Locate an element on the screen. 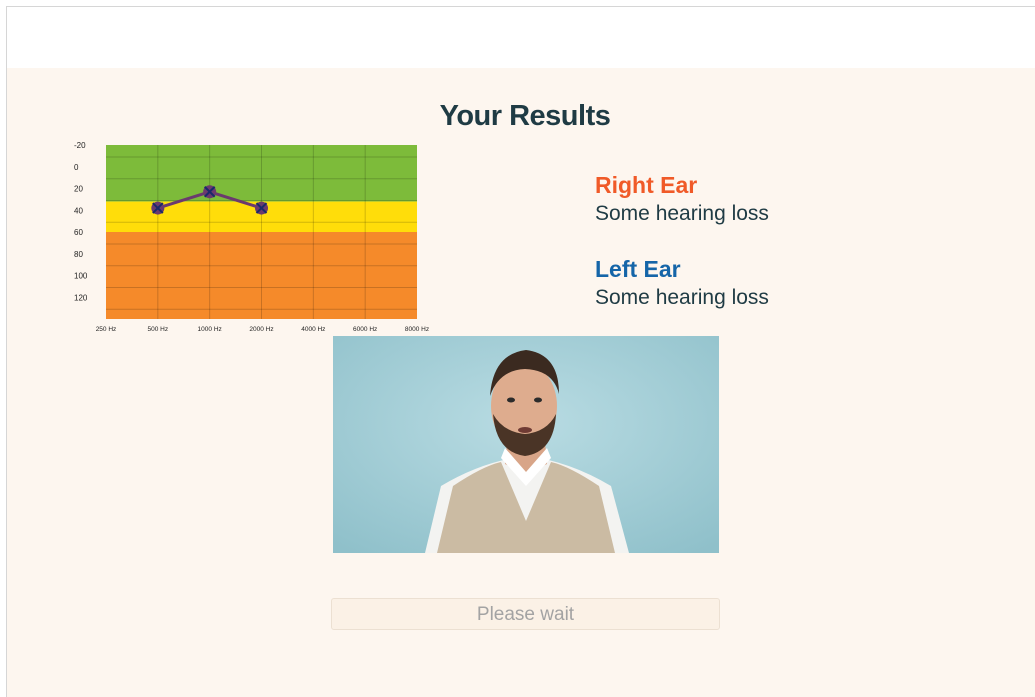 The height and width of the screenshot is (697, 1035). y-tick-label: 0 is located at coordinates (76, 167).